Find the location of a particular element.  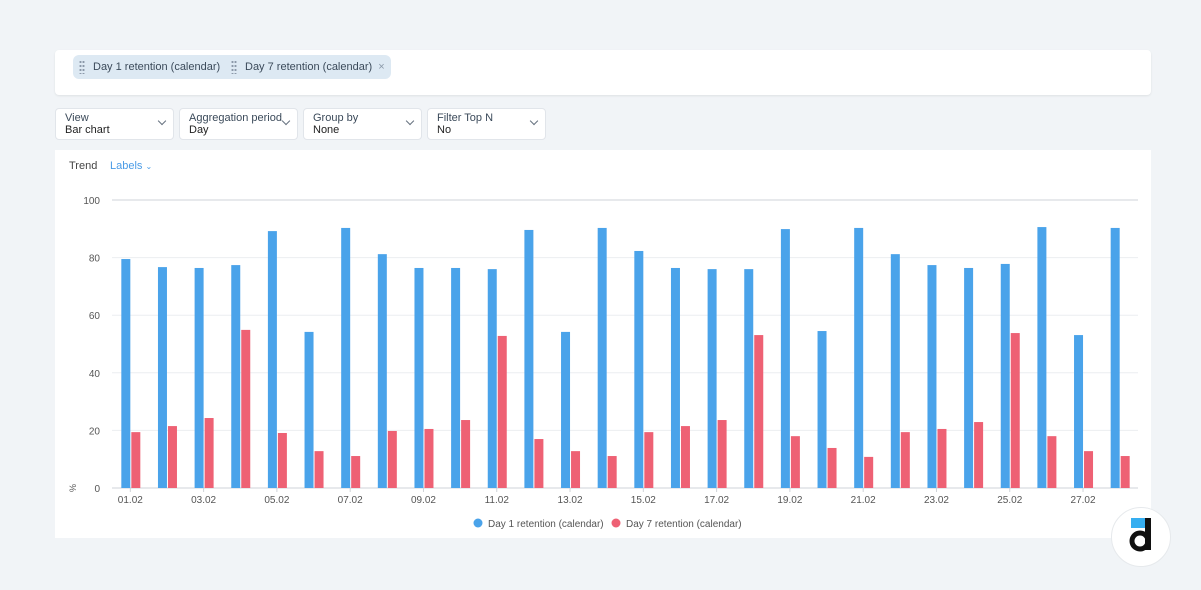

x-tick-label: 03.02 is located at coordinates (203, 500).